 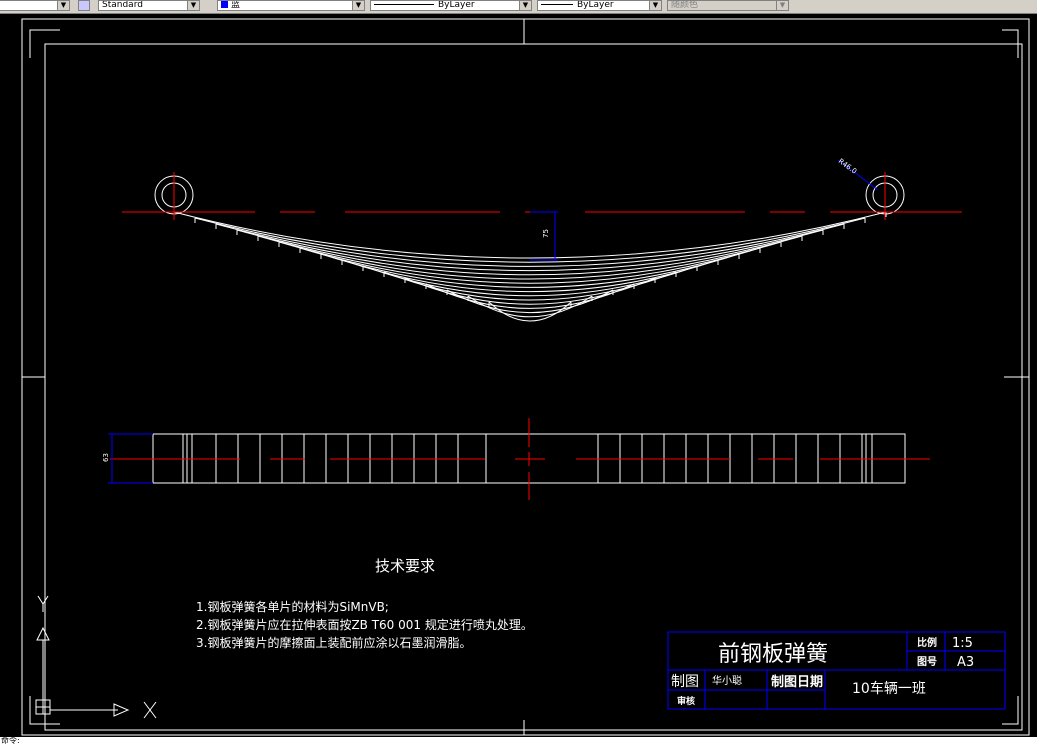 I want to click on lineweight-sample, so click(x=557, y=4).